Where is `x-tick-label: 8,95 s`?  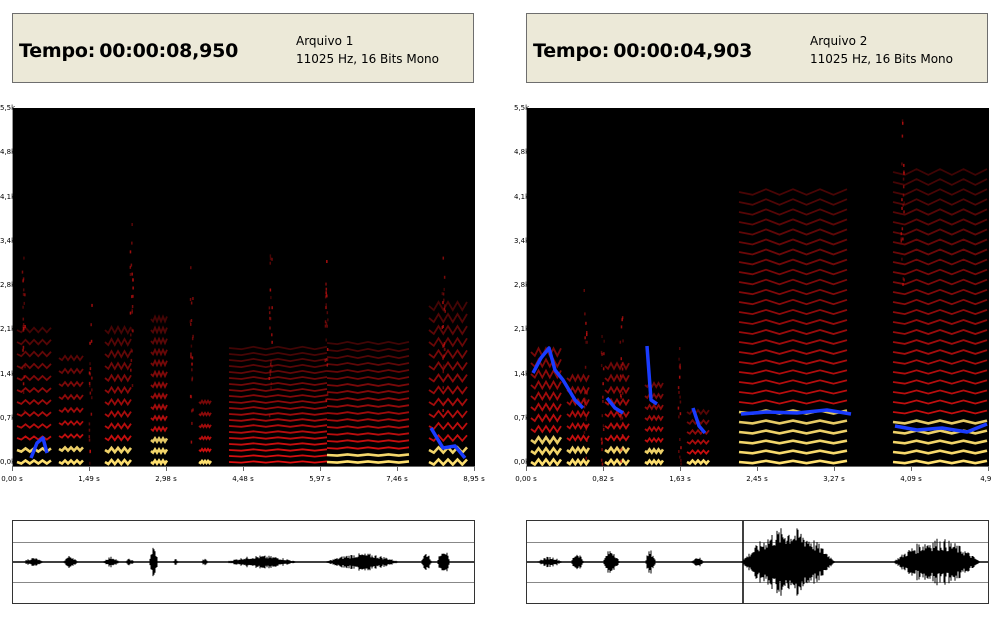 x-tick-label: 8,95 s is located at coordinates (474, 479).